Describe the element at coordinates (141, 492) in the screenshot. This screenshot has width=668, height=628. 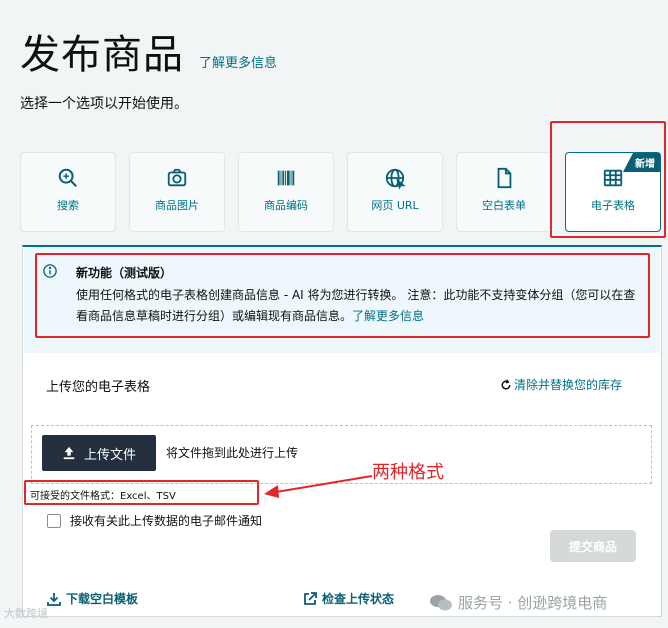
I see `annotation-box-formats` at that location.